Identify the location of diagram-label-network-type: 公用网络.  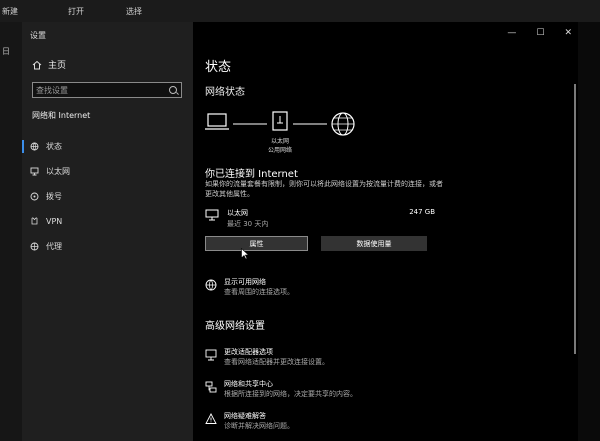
(279, 150).